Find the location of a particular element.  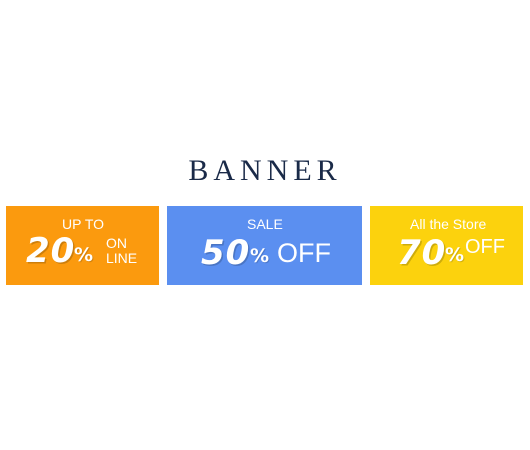

banner-all-store-70-off: All the Store 70 % OFF is located at coordinates (446, 245).